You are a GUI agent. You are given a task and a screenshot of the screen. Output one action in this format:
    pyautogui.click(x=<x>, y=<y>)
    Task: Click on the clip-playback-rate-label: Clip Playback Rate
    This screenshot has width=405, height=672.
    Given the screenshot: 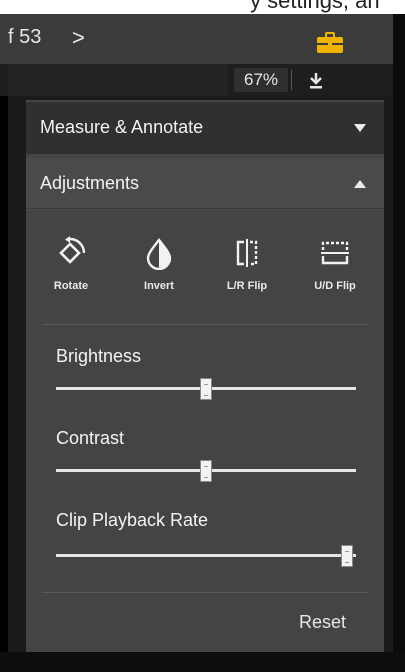 What is the action you would take?
    pyautogui.click(x=132, y=520)
    